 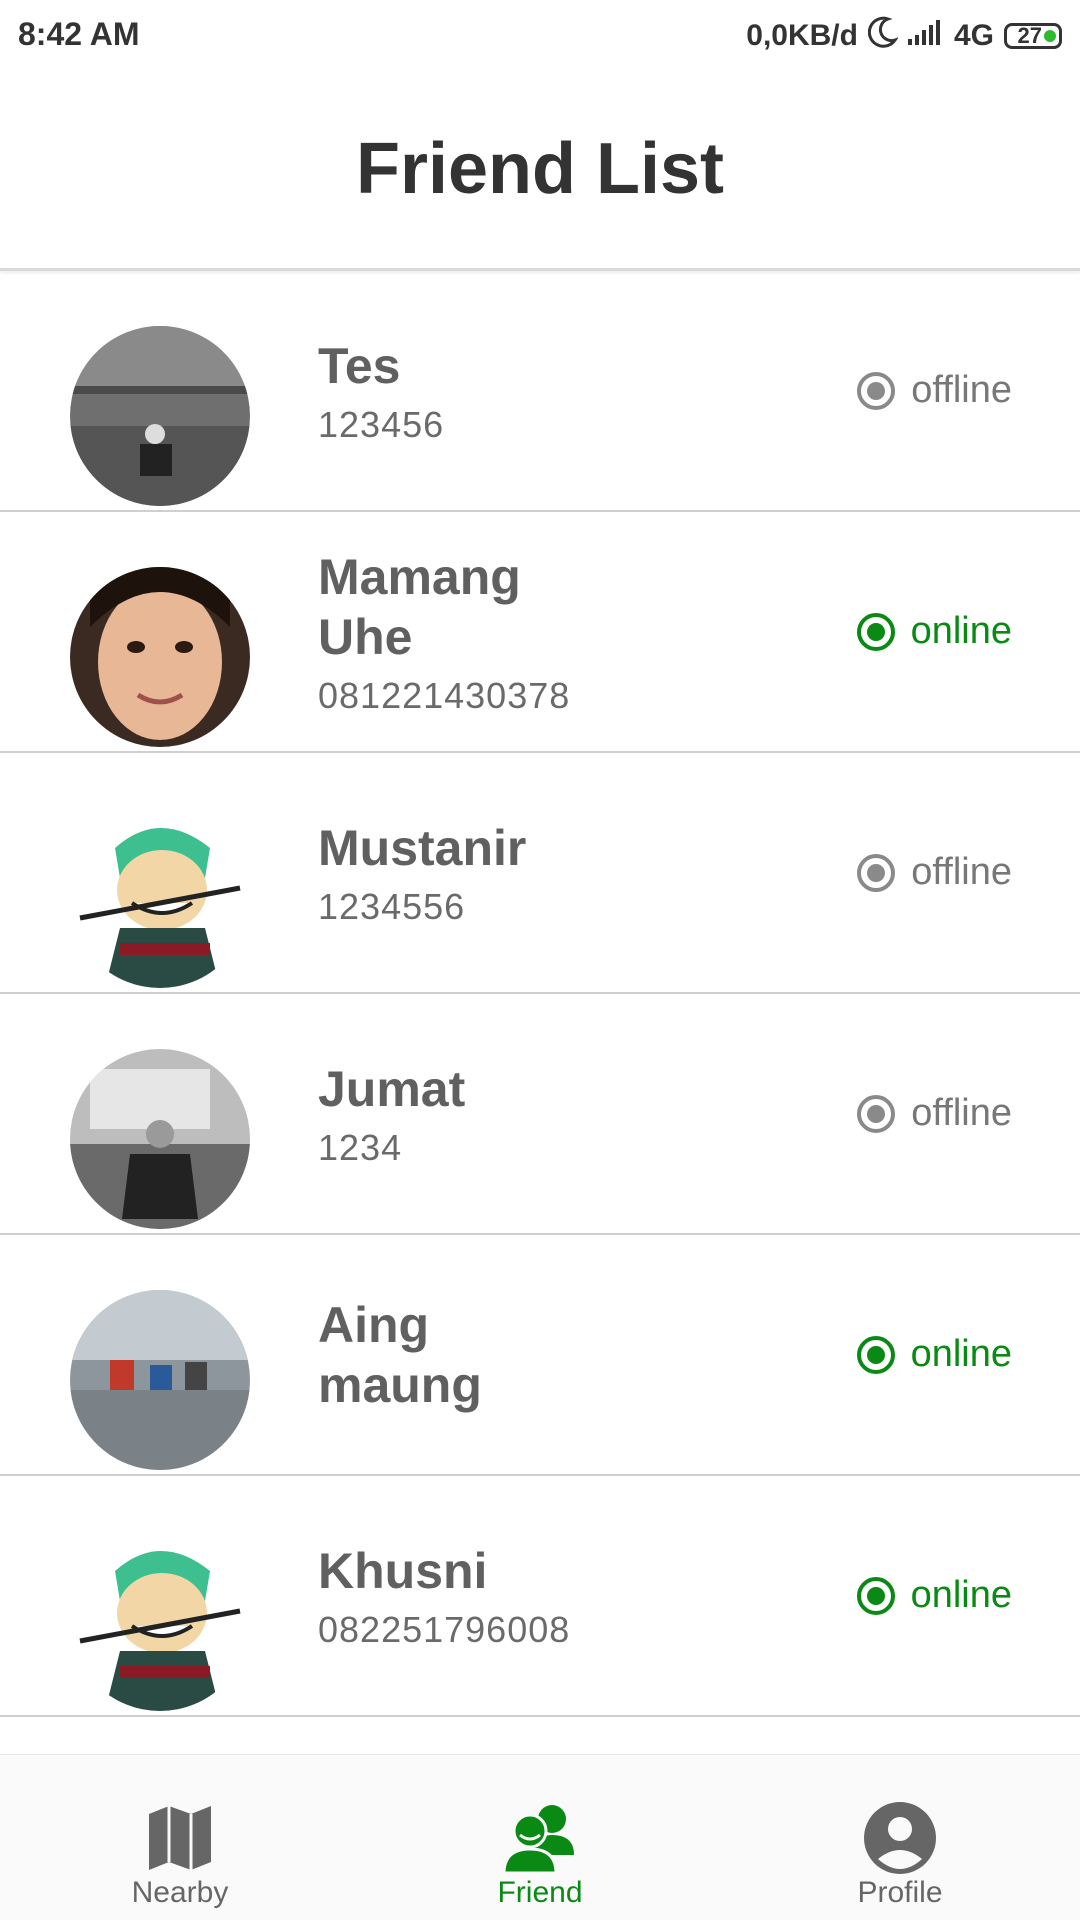 I want to click on account-circle-icon, so click(x=900, y=1838).